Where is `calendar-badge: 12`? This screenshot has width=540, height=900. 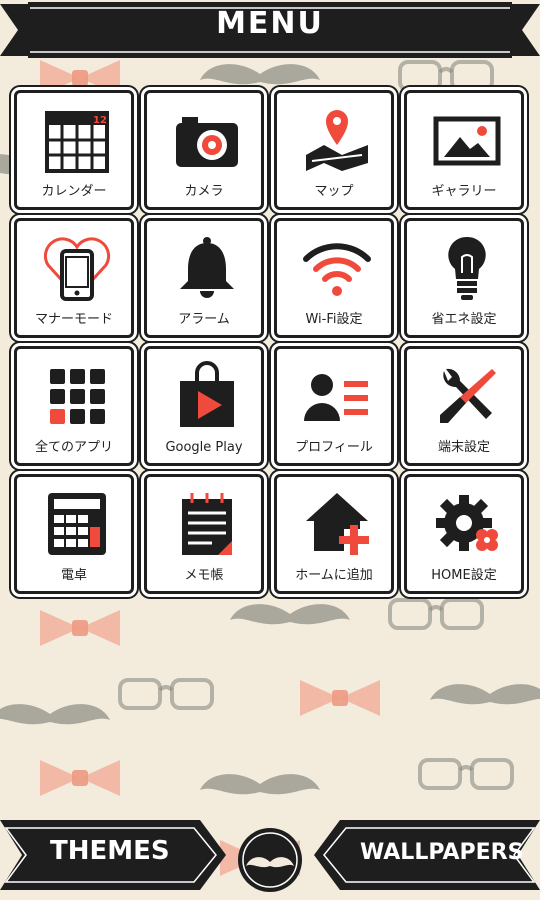 calendar-badge: 12 is located at coordinates (100, 120).